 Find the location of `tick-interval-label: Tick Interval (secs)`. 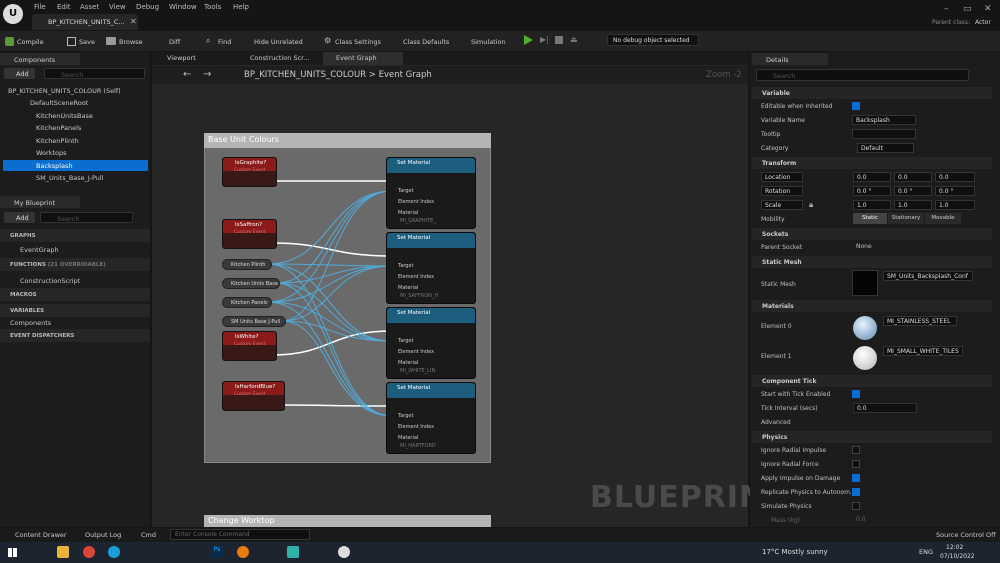

tick-interval-label: Tick Interval (secs) is located at coordinates (789, 408).